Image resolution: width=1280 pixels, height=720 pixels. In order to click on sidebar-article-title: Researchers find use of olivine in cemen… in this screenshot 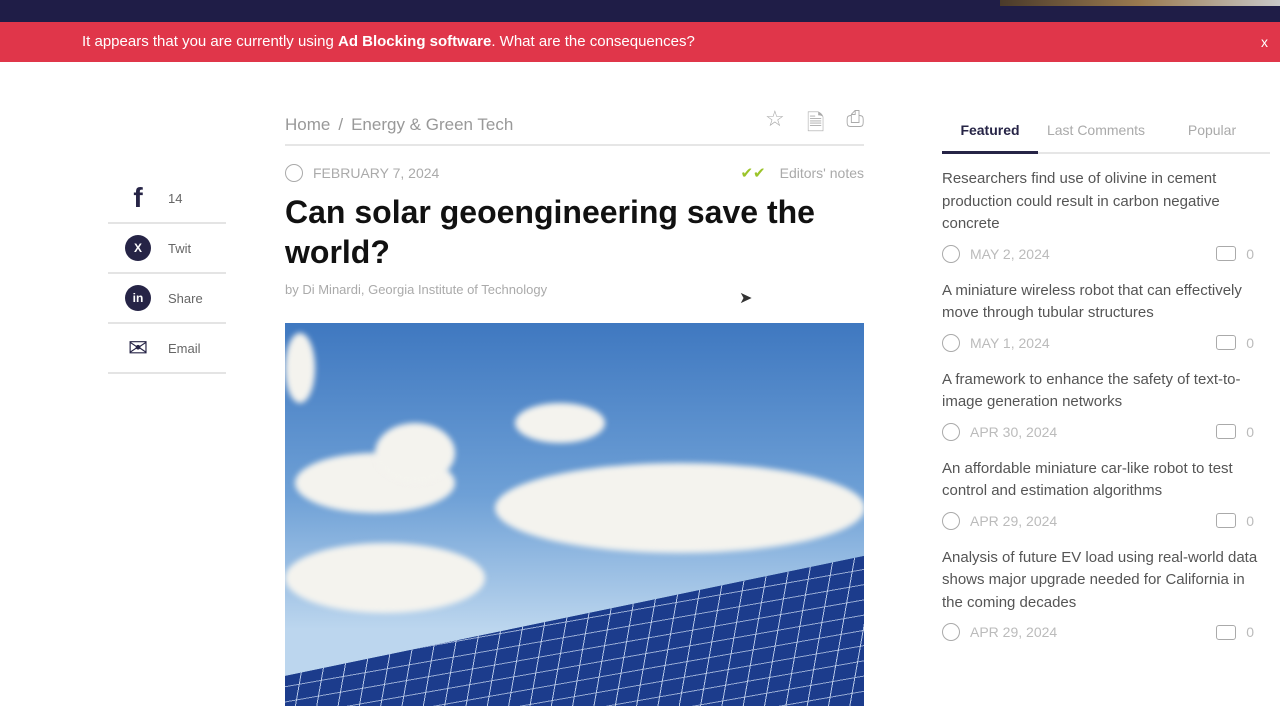, I will do `click(1103, 202)`.